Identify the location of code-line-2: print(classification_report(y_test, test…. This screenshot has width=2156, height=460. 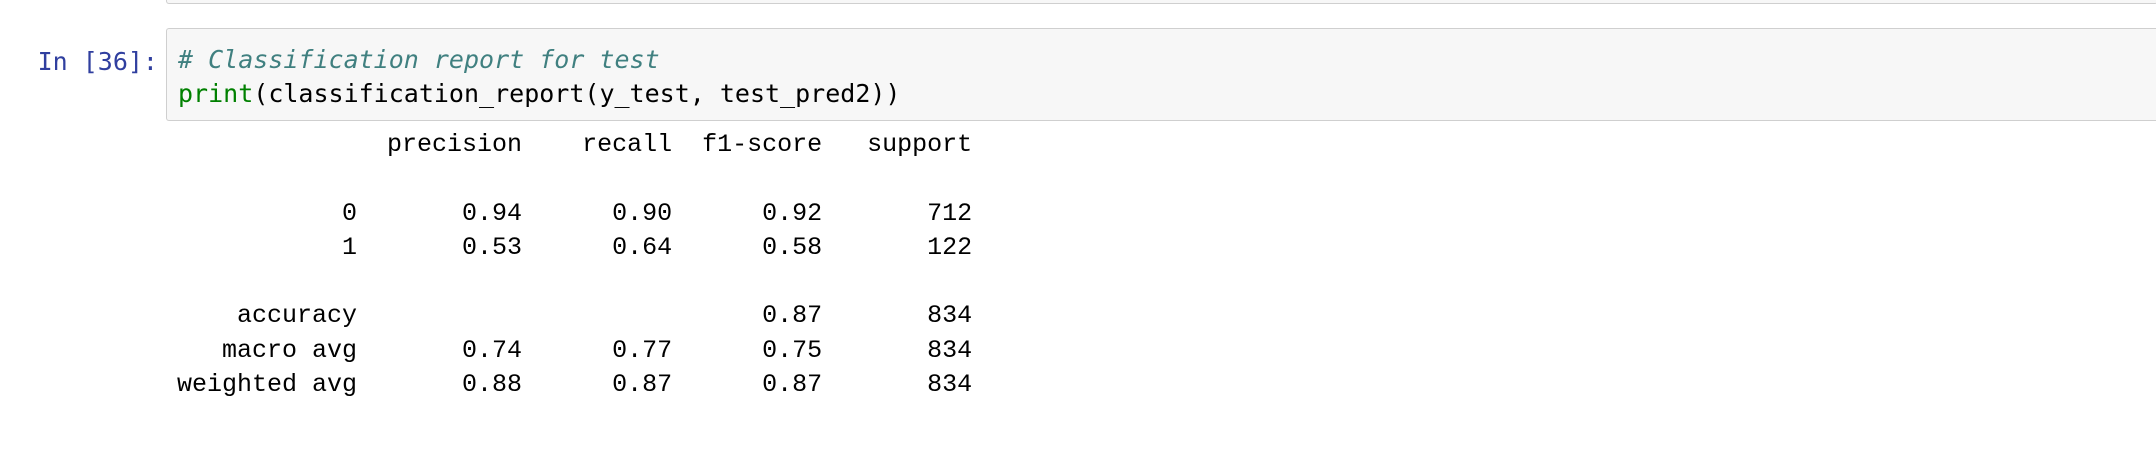
(1167, 94).